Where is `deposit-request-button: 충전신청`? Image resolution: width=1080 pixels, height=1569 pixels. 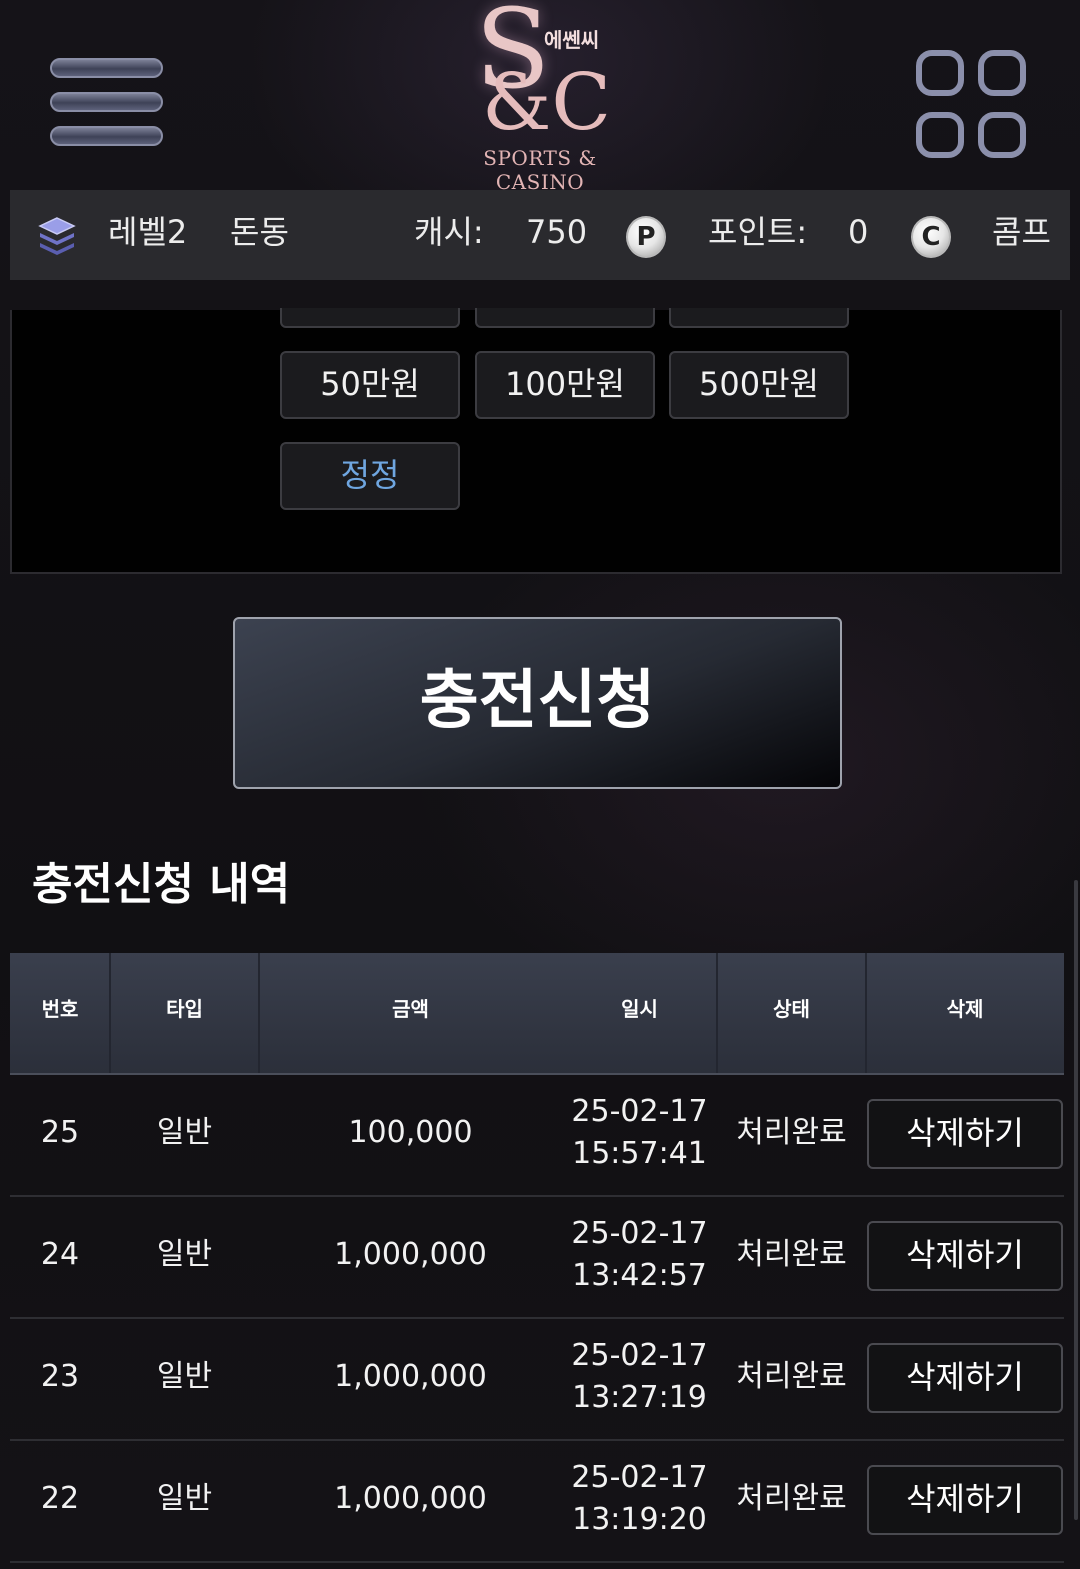 deposit-request-button: 충전신청 is located at coordinates (537, 703).